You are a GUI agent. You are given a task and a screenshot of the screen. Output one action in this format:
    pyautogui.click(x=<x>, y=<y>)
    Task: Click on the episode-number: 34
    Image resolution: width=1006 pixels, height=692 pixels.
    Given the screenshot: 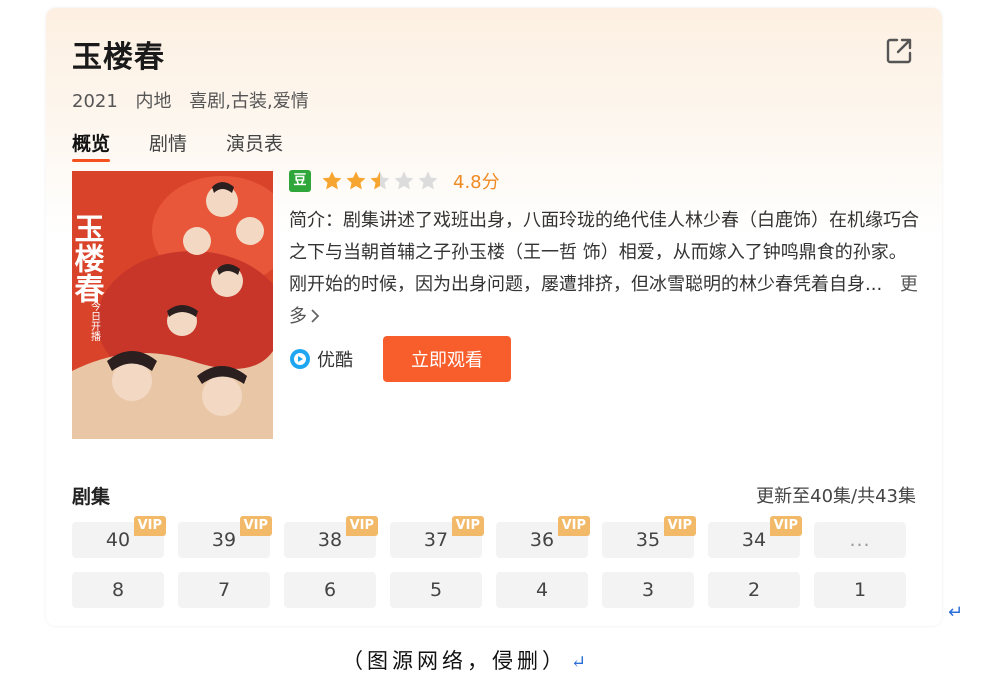 What is the action you would take?
    pyautogui.click(x=754, y=540)
    